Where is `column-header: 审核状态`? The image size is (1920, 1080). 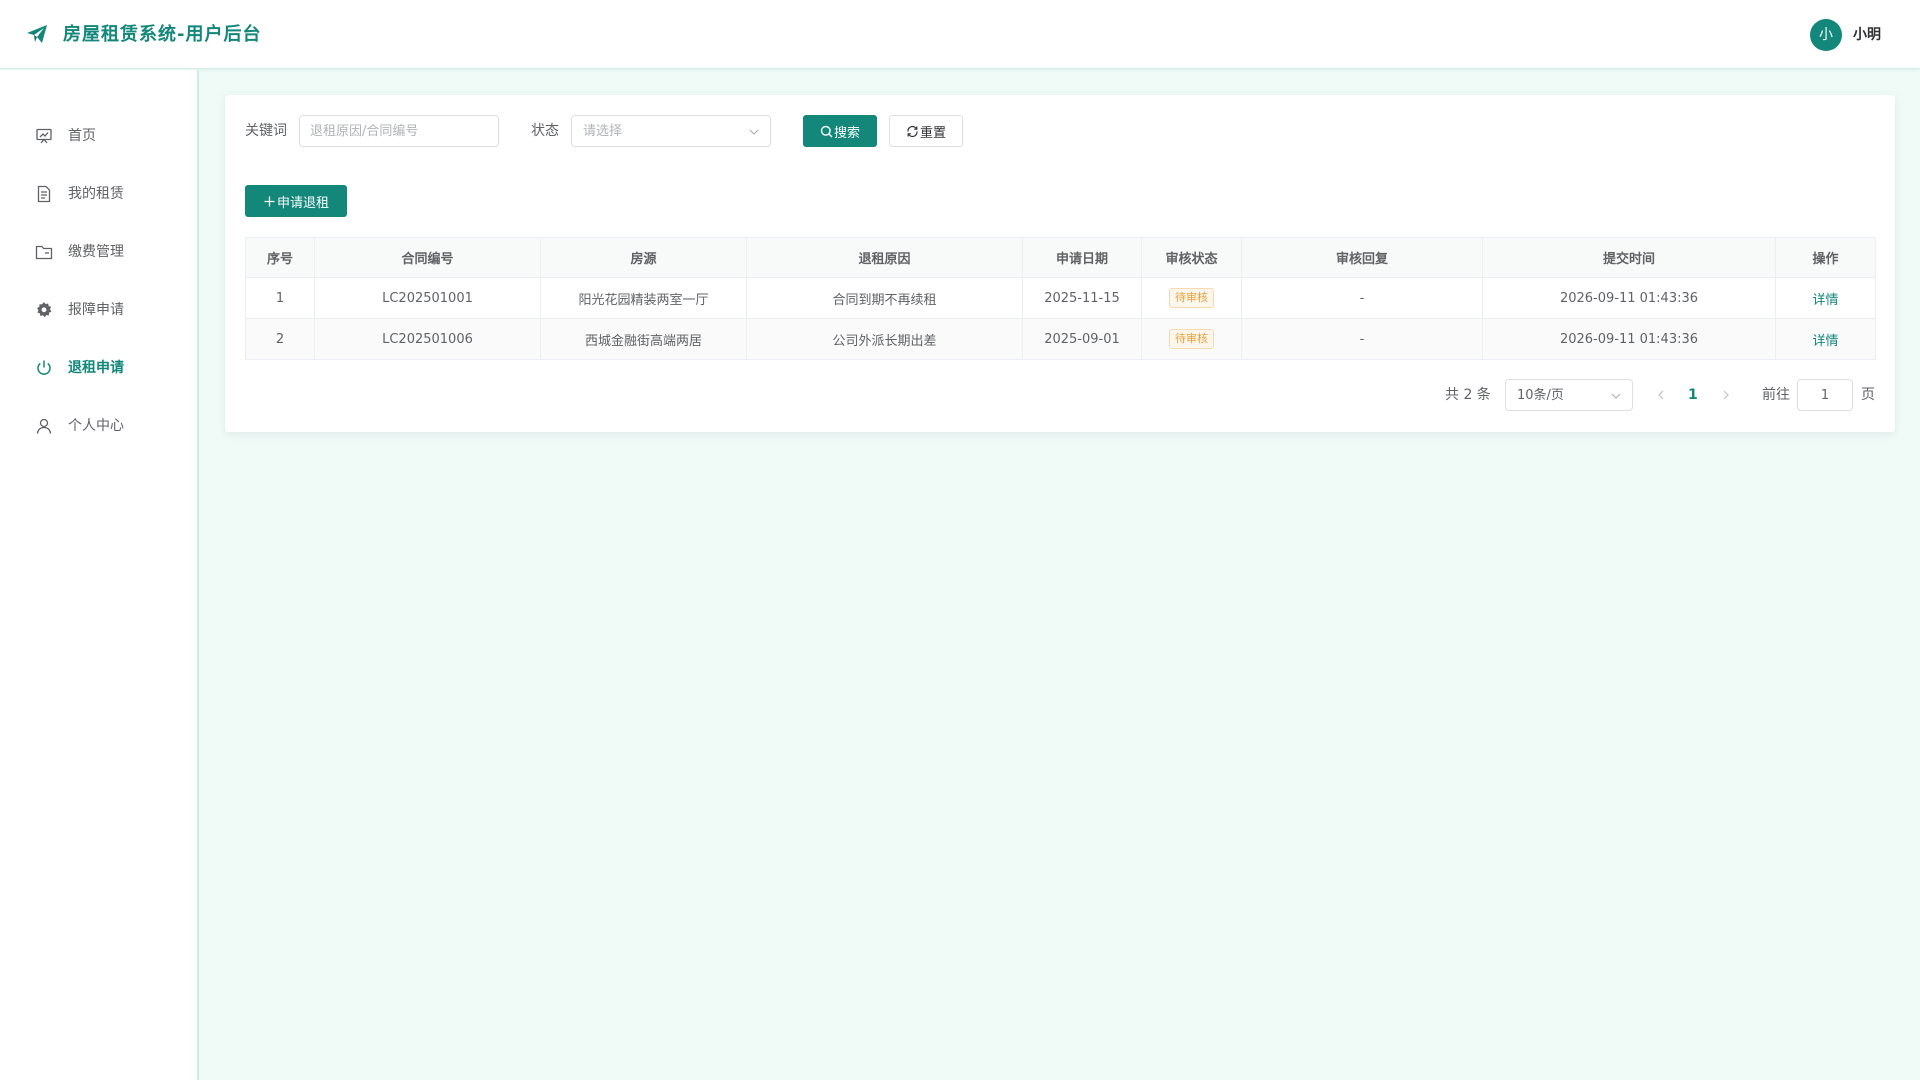
column-header: 审核状态 is located at coordinates (1191, 257).